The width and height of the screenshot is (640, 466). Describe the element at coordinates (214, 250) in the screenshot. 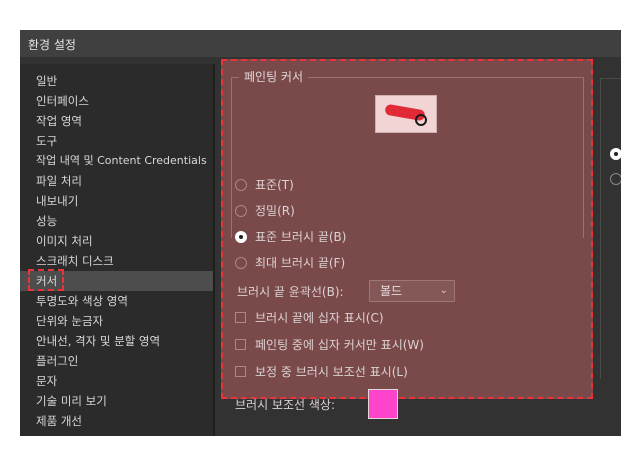

I see `sidebar-divider` at that location.